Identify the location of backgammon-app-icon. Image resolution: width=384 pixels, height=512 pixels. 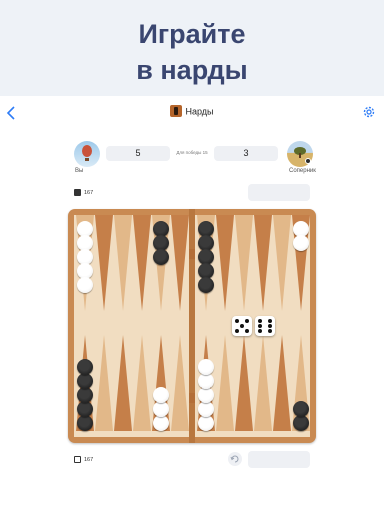
(176, 111).